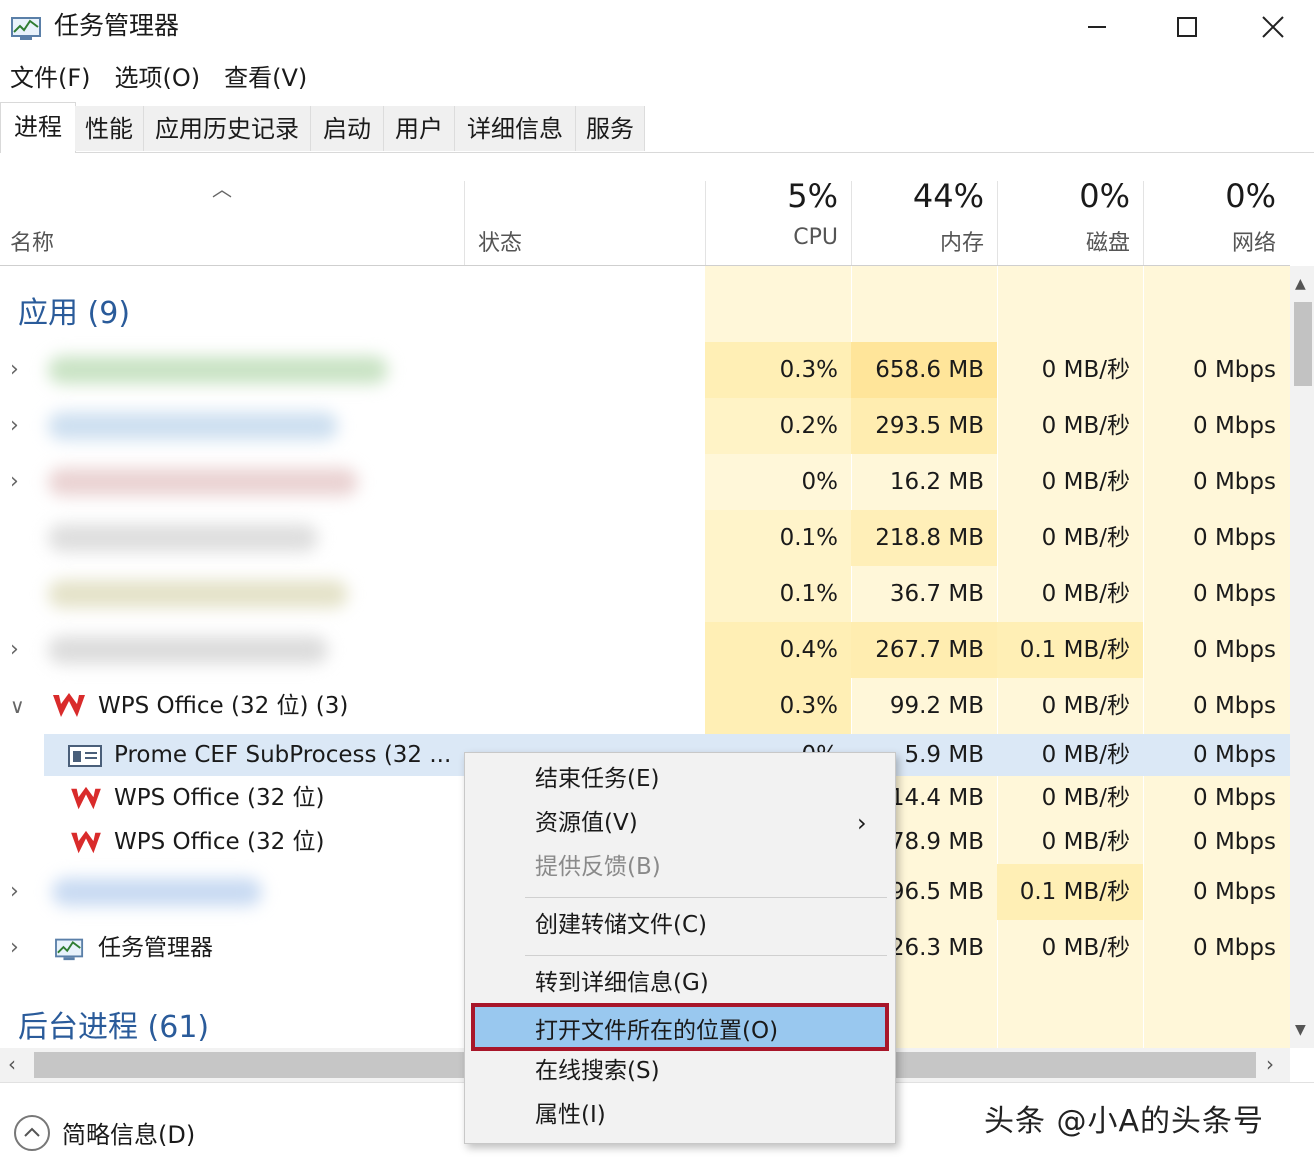 The width and height of the screenshot is (1314, 1167). What do you see at coordinates (227, 128) in the screenshot?
I see `tab-app-history: 应用历史记录` at bounding box center [227, 128].